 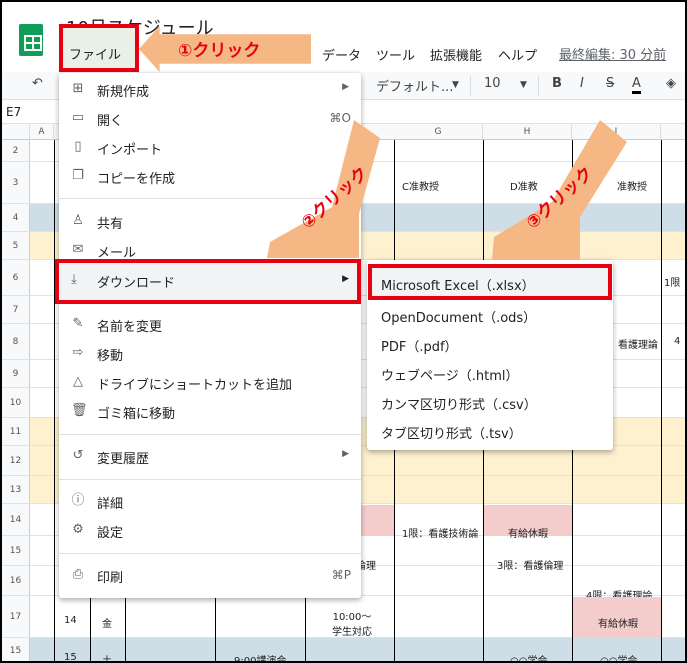 What do you see at coordinates (16, 150) in the screenshot?
I see `row-number: 2` at bounding box center [16, 150].